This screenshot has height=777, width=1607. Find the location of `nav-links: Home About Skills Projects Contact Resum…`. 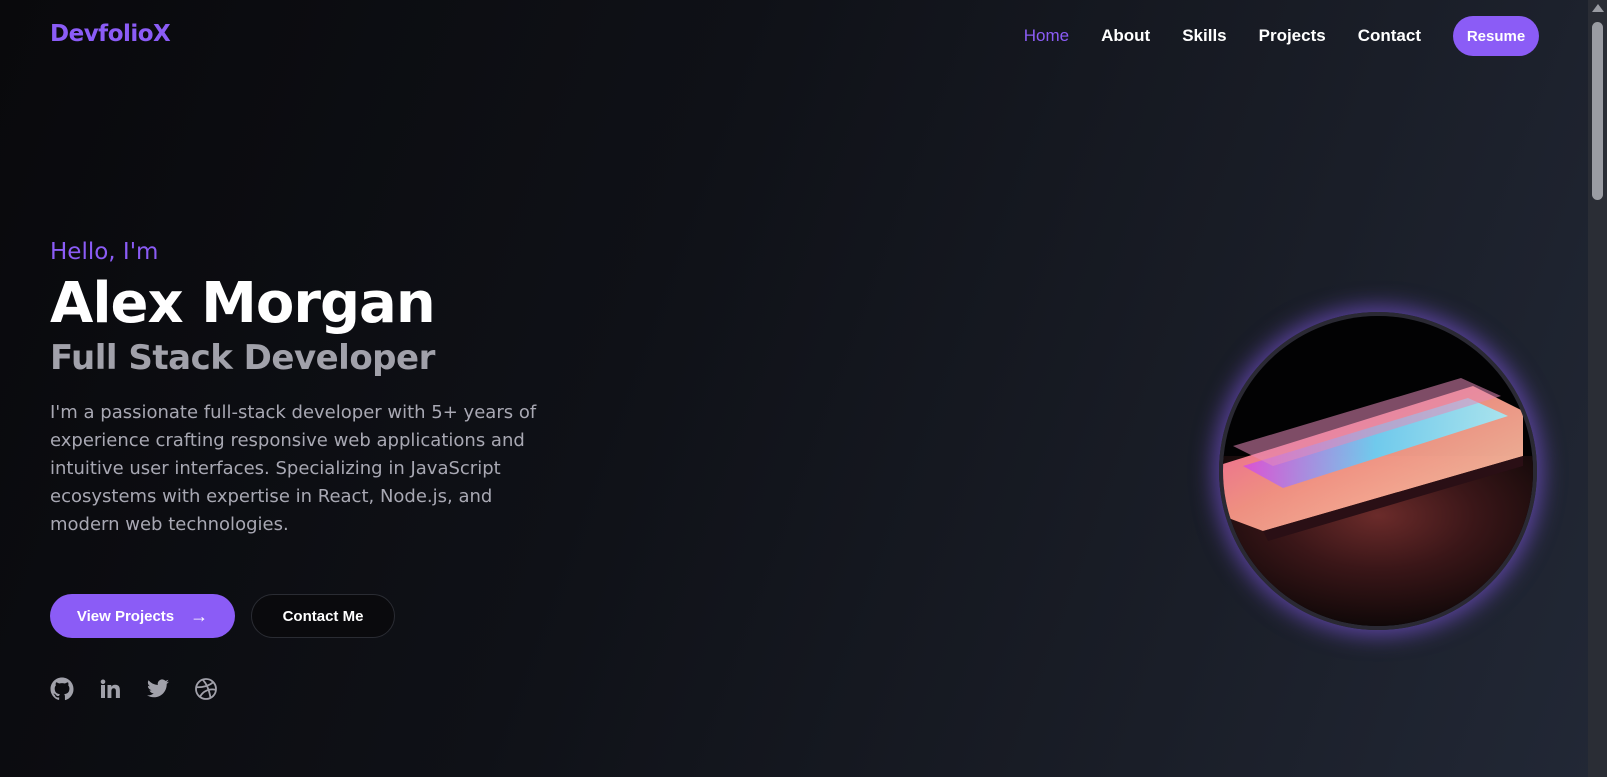

nav-links: Home About Skills Projects Contact Resum… is located at coordinates (1265, 36).